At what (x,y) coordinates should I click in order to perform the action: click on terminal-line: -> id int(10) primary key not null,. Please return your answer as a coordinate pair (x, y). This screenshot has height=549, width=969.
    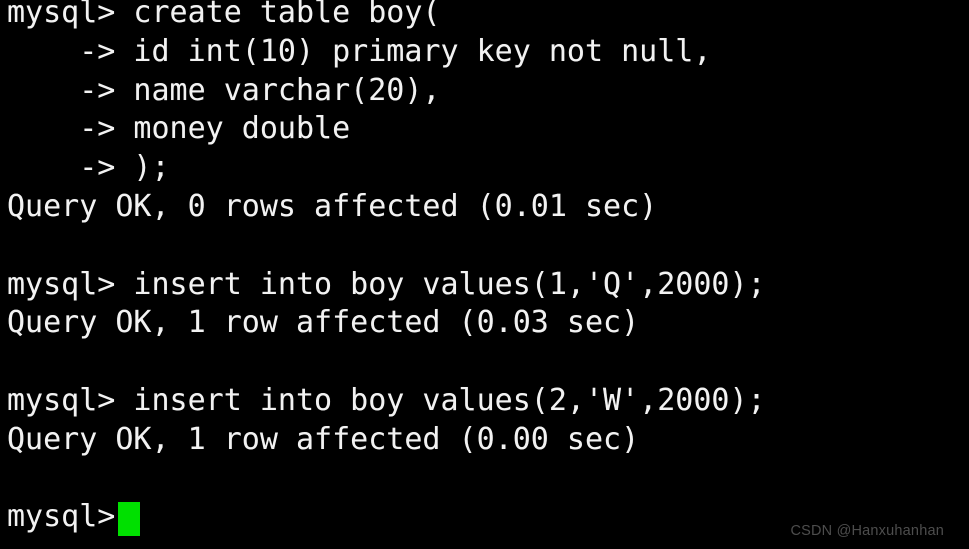
    Looking at the image, I should click on (359, 51).